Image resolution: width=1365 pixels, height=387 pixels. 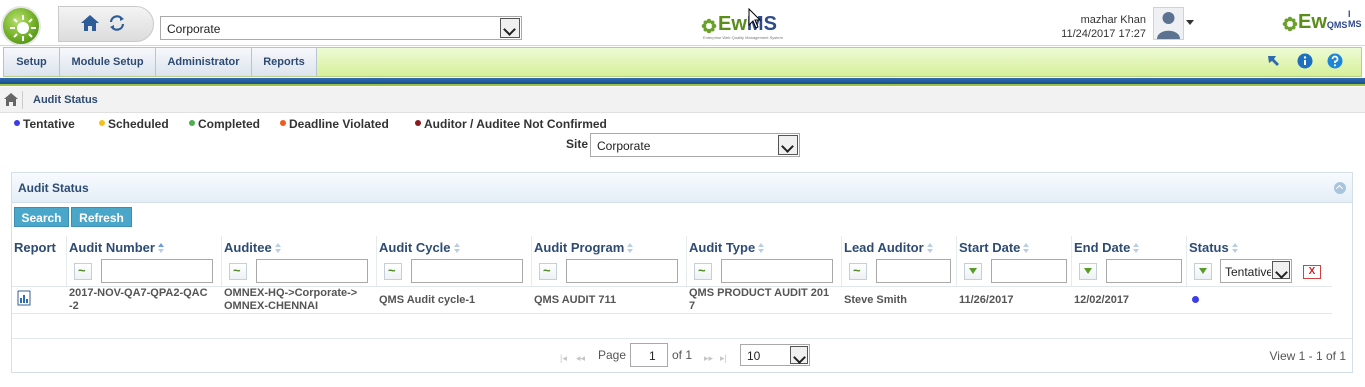 What do you see at coordinates (467, 271) in the screenshot?
I see `audit-cycle-filter-input` at bounding box center [467, 271].